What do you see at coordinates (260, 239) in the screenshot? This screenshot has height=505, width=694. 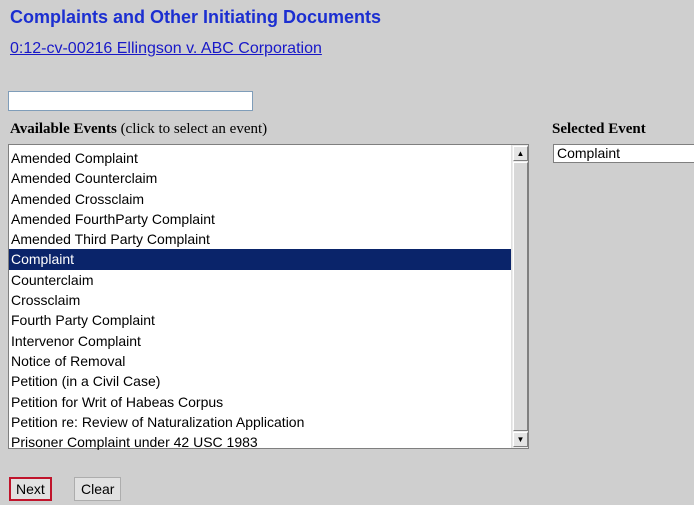 I see `event-option: Amended Third Party Complaint` at bounding box center [260, 239].